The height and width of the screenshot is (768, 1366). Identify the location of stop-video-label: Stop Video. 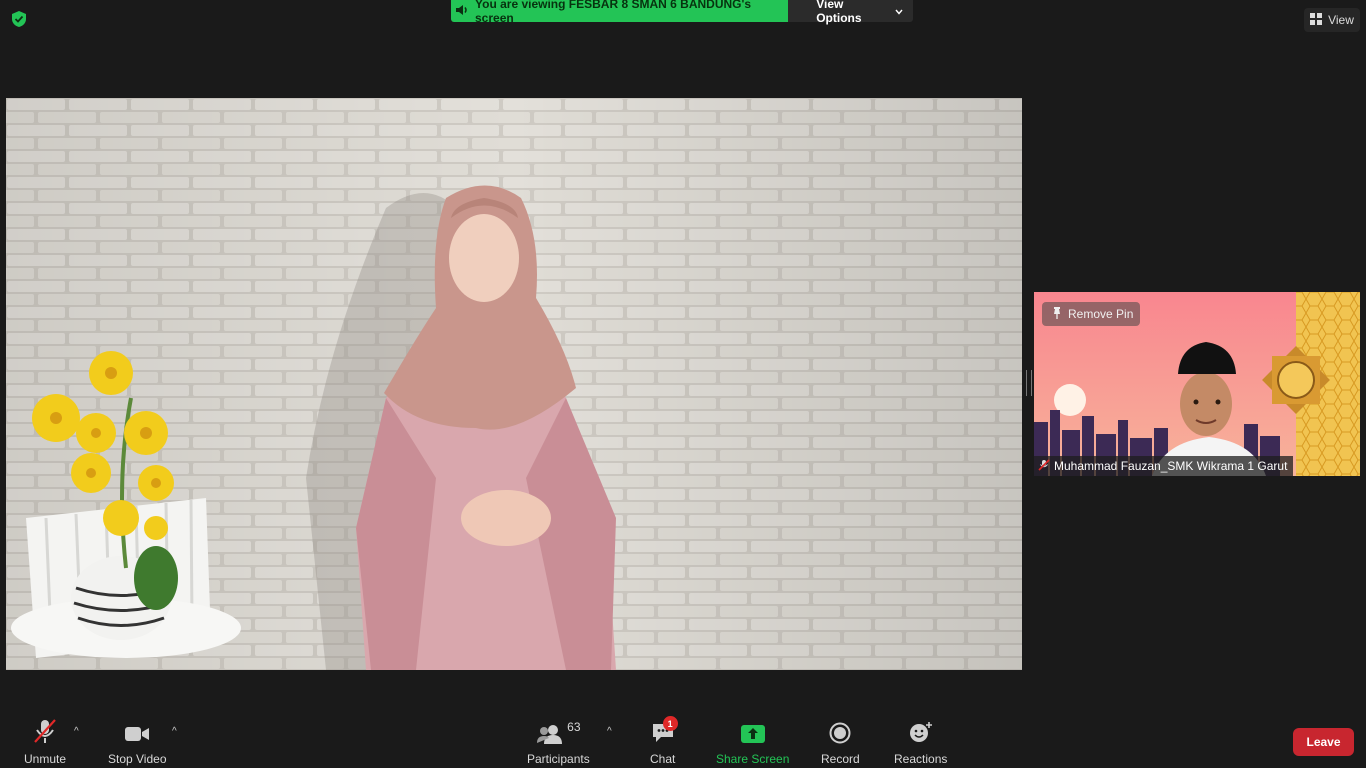
(137, 759).